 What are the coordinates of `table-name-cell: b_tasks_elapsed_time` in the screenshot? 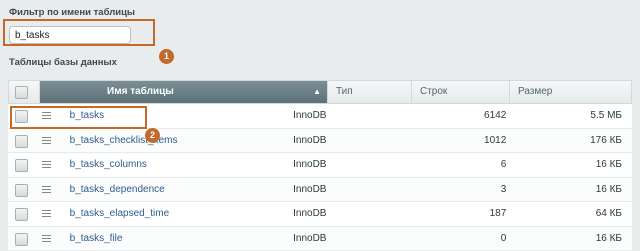 It's located at (179, 214).